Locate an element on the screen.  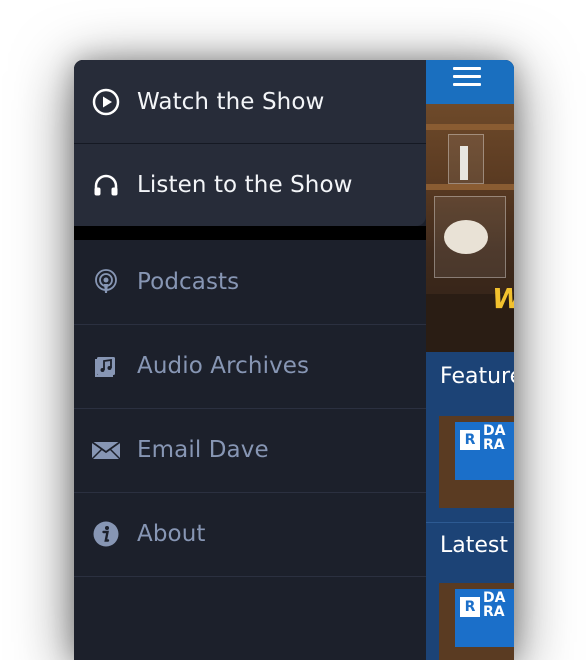
menu-item-label: Email Dave is located at coordinates (203, 449).